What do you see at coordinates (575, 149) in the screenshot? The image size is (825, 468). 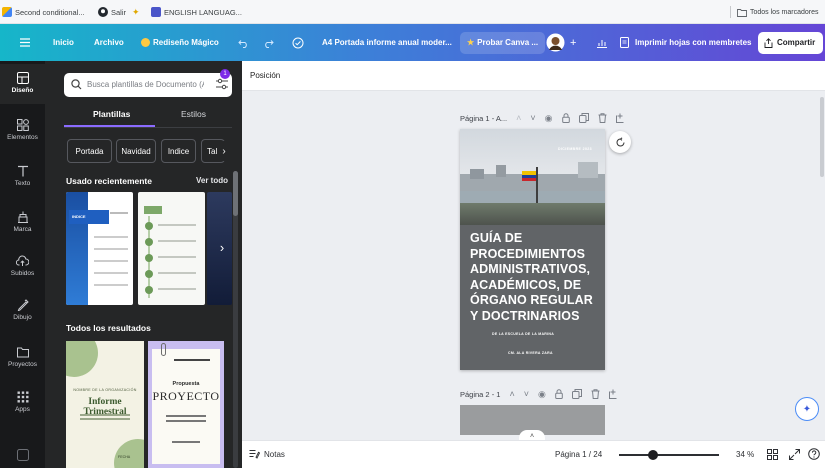 I see `doc-date: DICIEMBRE 2023` at bounding box center [575, 149].